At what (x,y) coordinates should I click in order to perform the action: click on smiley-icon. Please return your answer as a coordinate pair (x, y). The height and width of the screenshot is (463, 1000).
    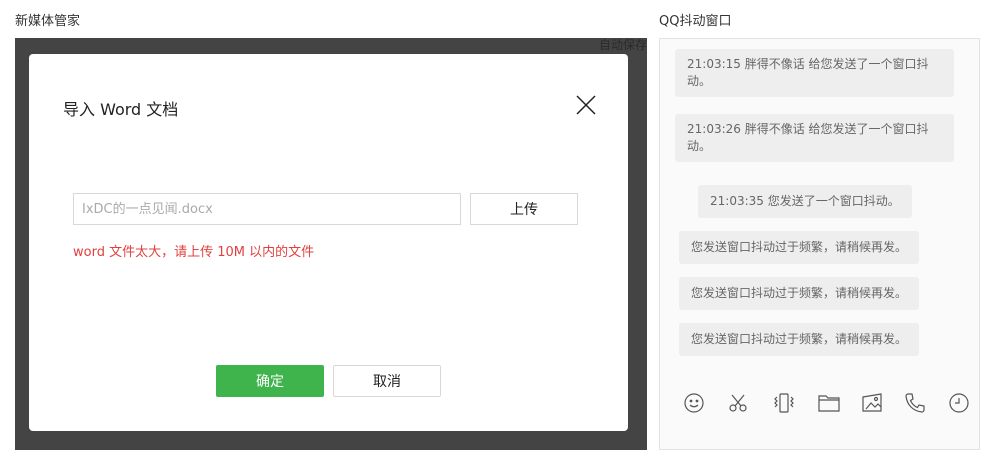
    Looking at the image, I should click on (694, 403).